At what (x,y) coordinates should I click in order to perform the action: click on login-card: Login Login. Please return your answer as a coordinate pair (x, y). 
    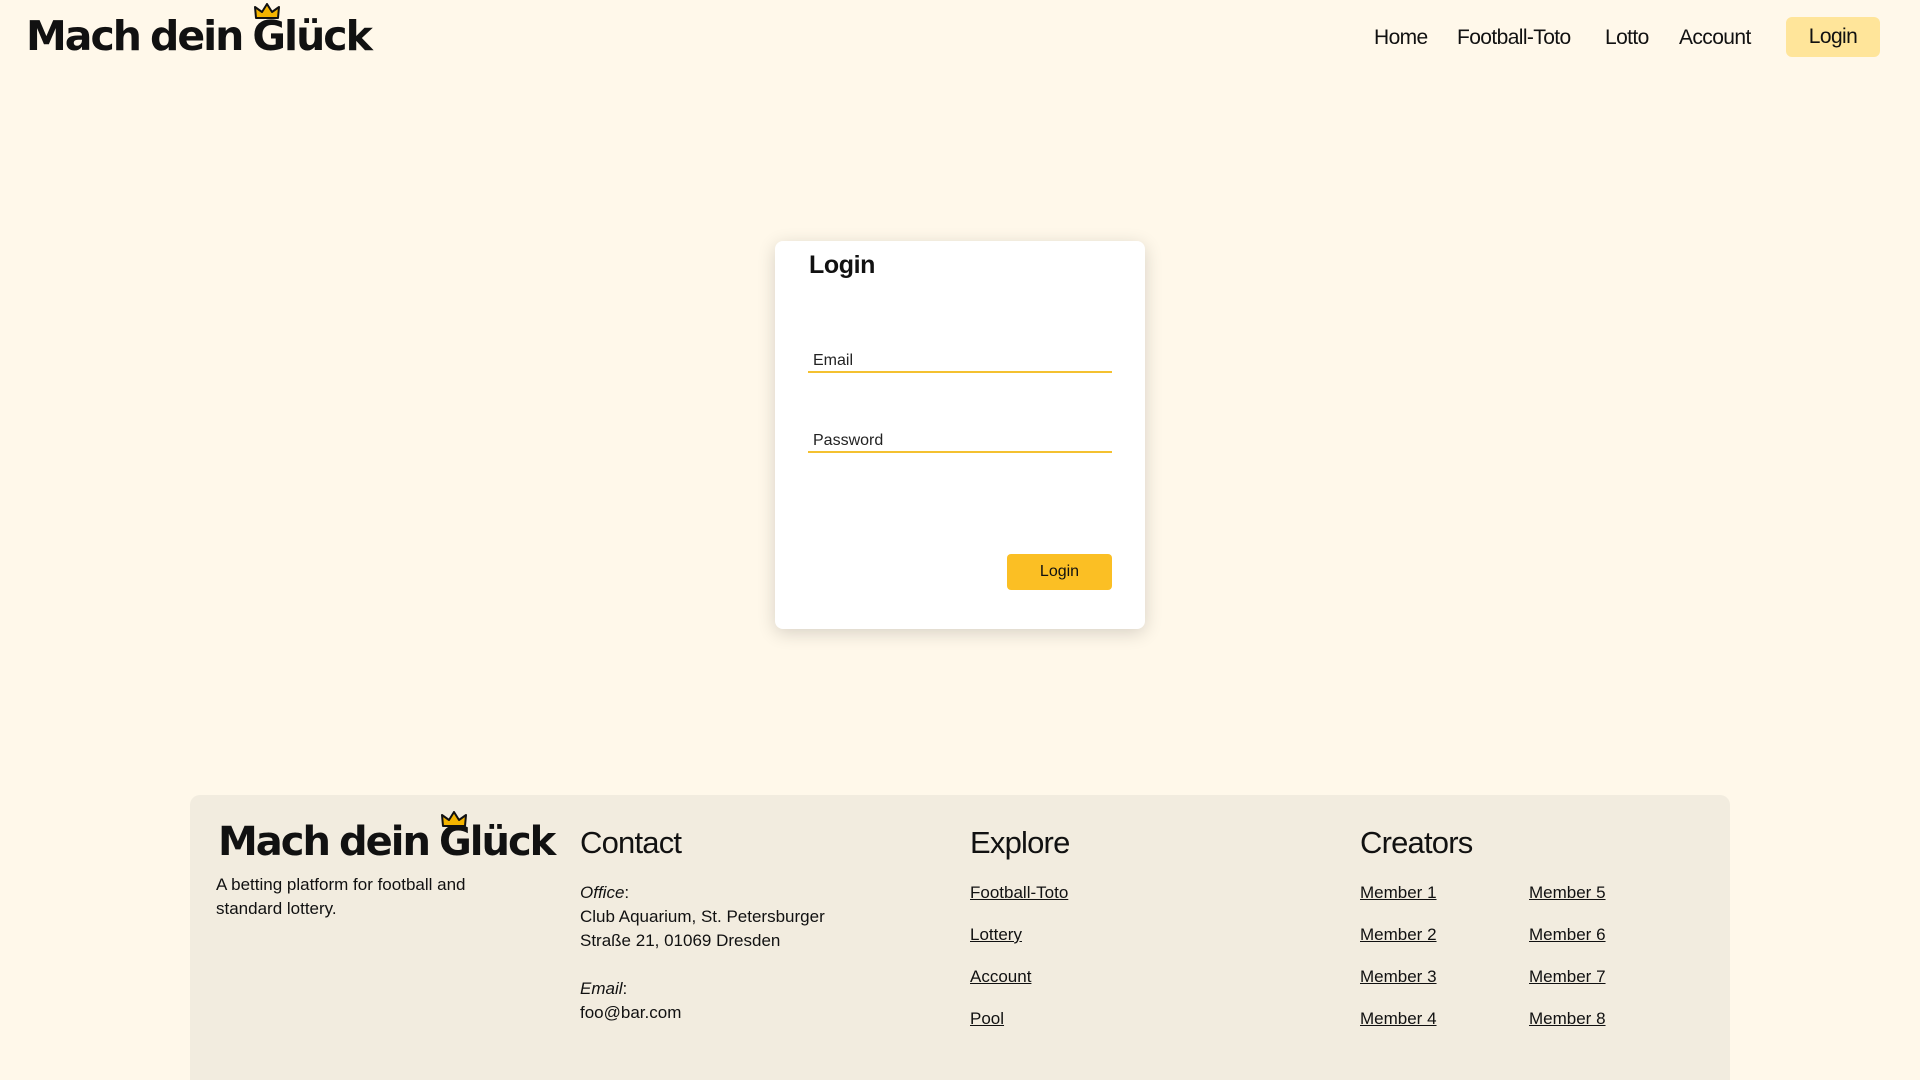
    Looking at the image, I should click on (960, 435).